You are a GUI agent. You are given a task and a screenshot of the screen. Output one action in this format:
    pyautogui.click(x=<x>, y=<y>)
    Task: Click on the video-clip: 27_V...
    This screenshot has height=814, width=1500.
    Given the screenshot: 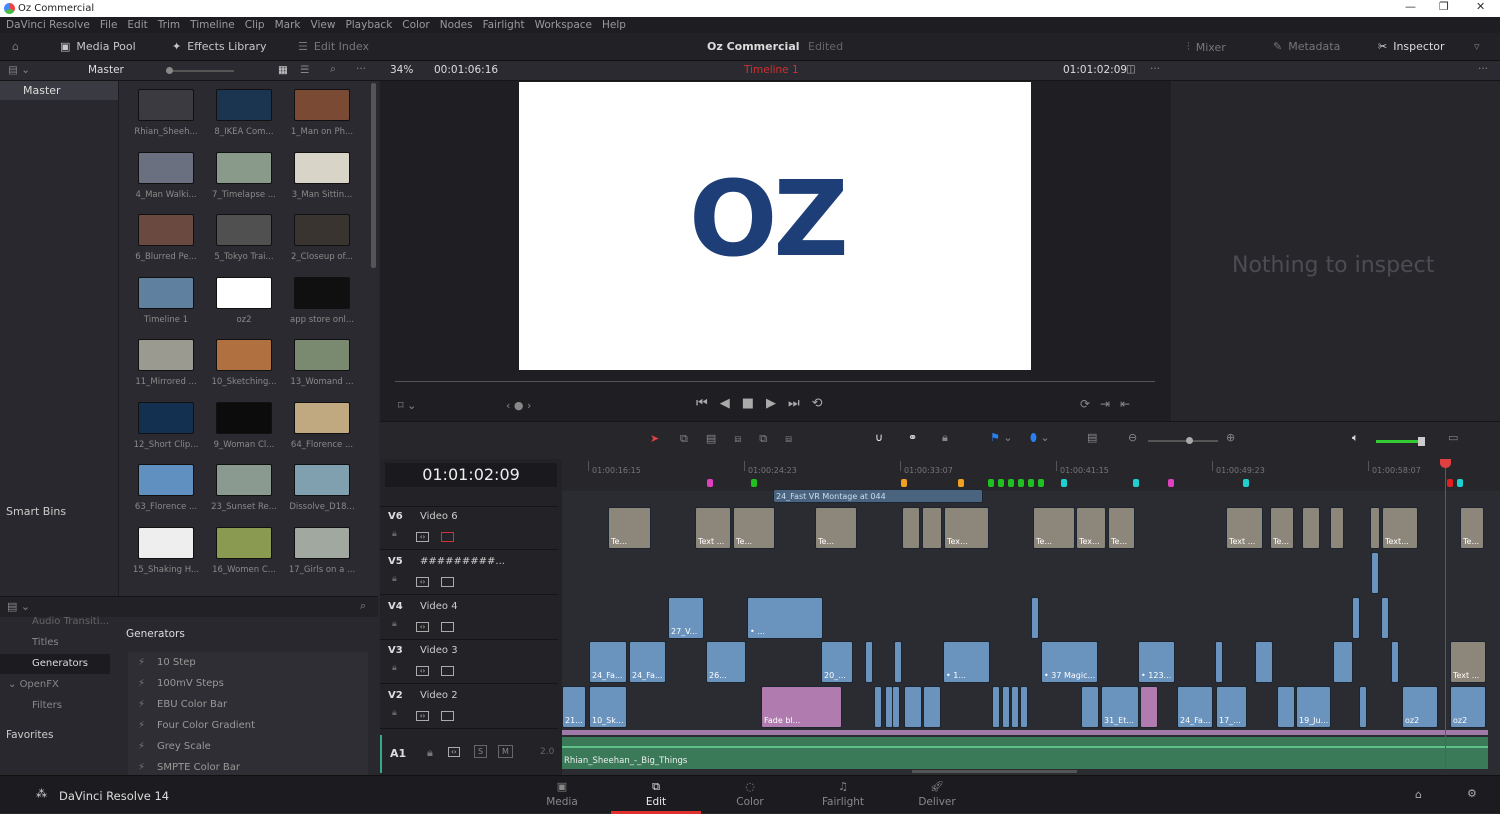 What is the action you would take?
    pyautogui.click(x=686, y=618)
    